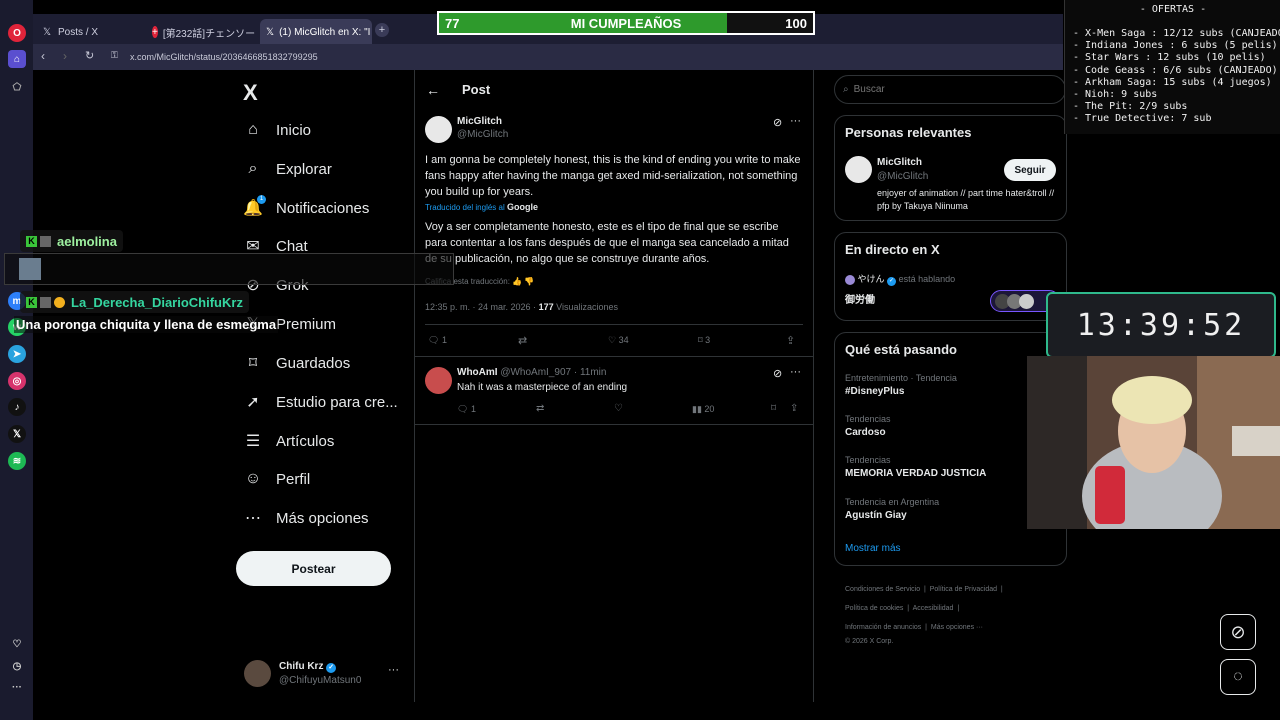 This screenshot has width=1280, height=720. What do you see at coordinates (900, 279) in the screenshot?
I see `live-host: やけん ✓ está hablando` at bounding box center [900, 279].